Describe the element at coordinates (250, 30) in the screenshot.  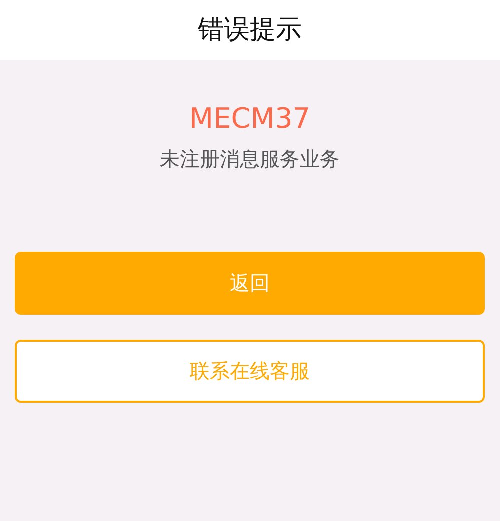
I see `page-title: 错误提示` at that location.